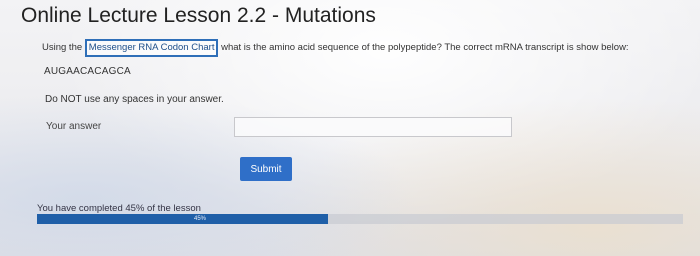 The height and width of the screenshot is (256, 700). I want to click on answer-label: Your answer, so click(74, 126).